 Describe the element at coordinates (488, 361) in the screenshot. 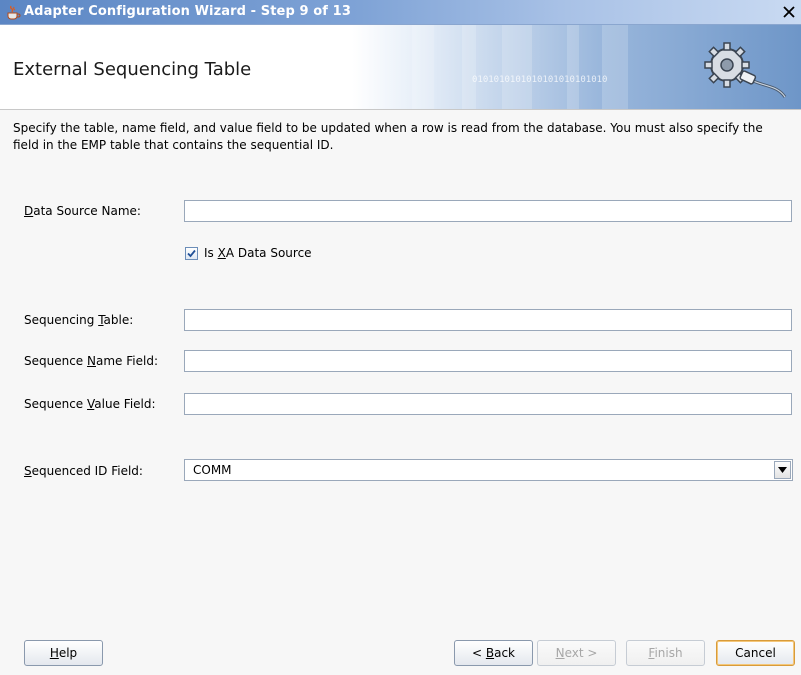

I see `sequence-name-field-input` at that location.